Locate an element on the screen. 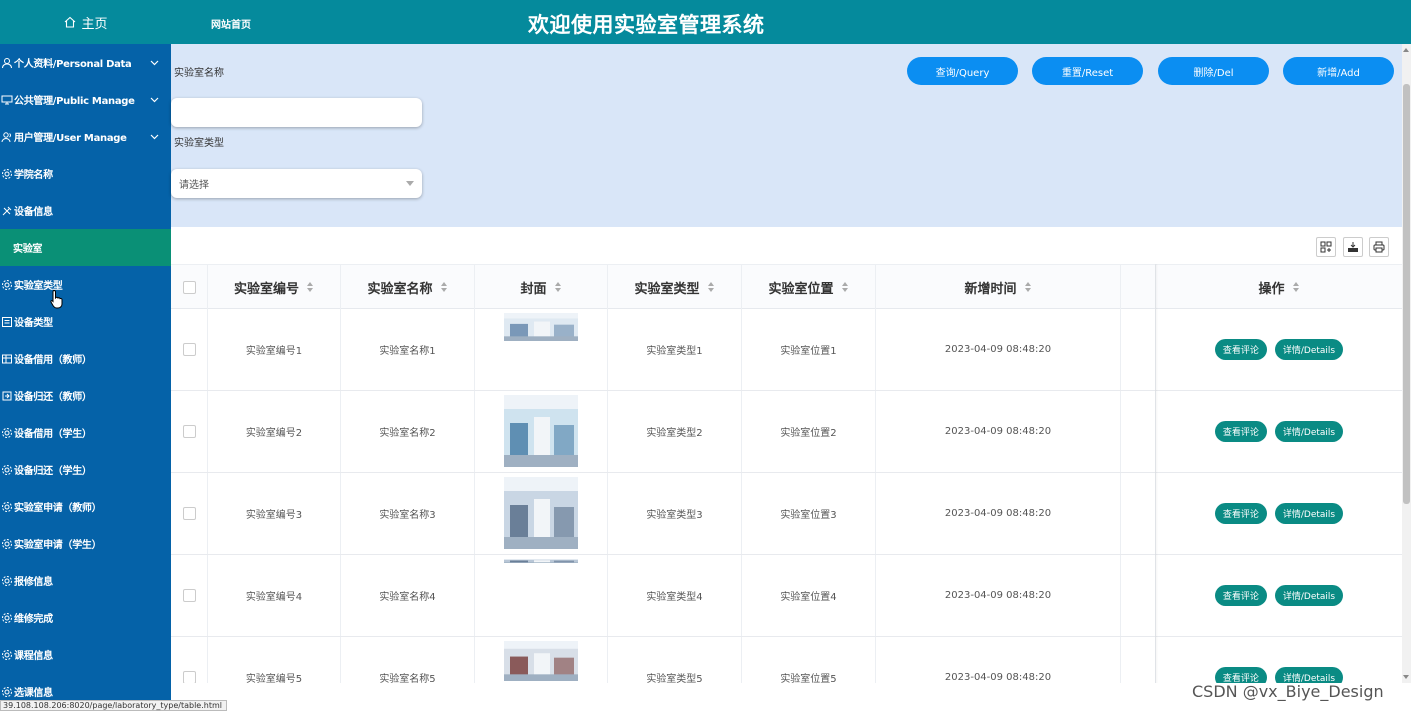 The width and height of the screenshot is (1411, 711). scroll-up-icon is located at coordinates (1406, 50).